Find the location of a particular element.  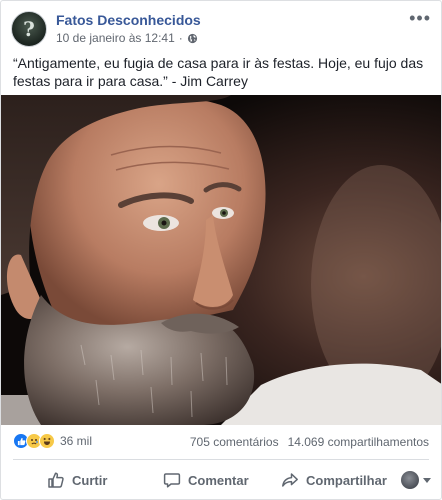

globe-icon is located at coordinates (192, 38).